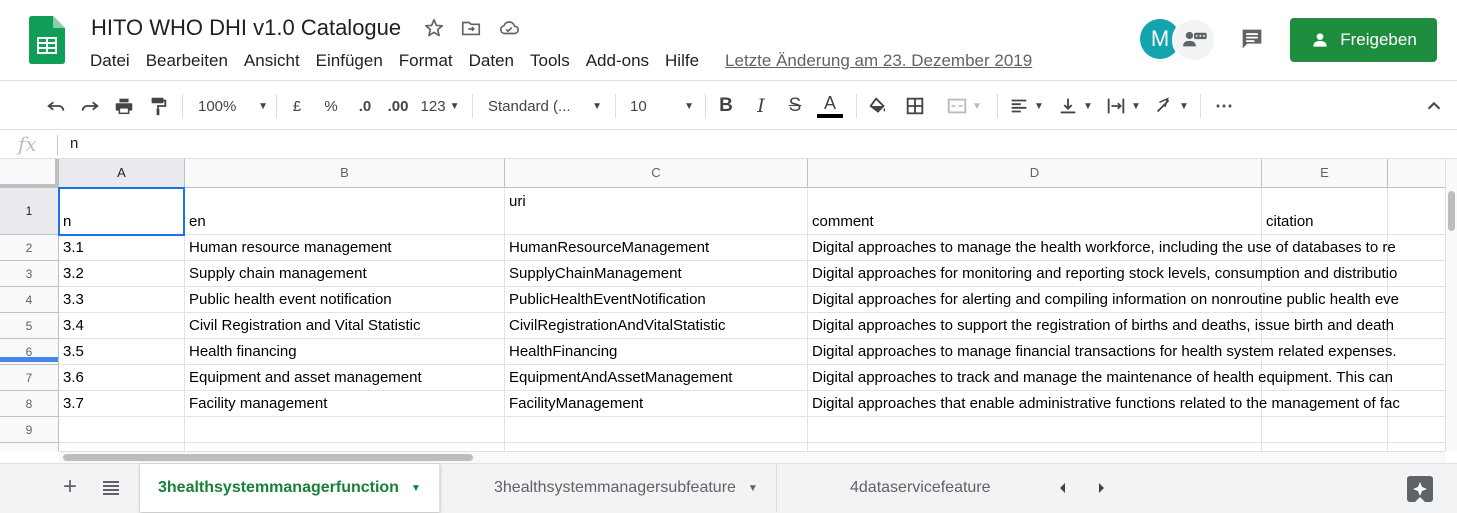 This screenshot has height=513, width=1457. What do you see at coordinates (29, 326) in the screenshot?
I see `row-header-5: 5` at bounding box center [29, 326].